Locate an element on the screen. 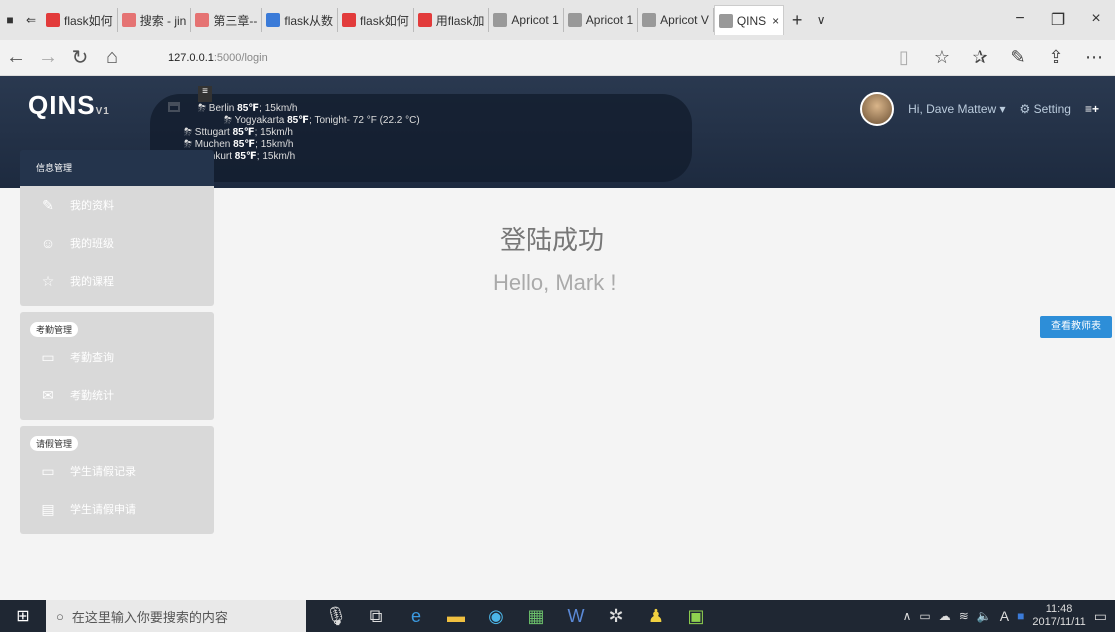  tab-actions-icon: ■ is located at coordinates (10, 20).